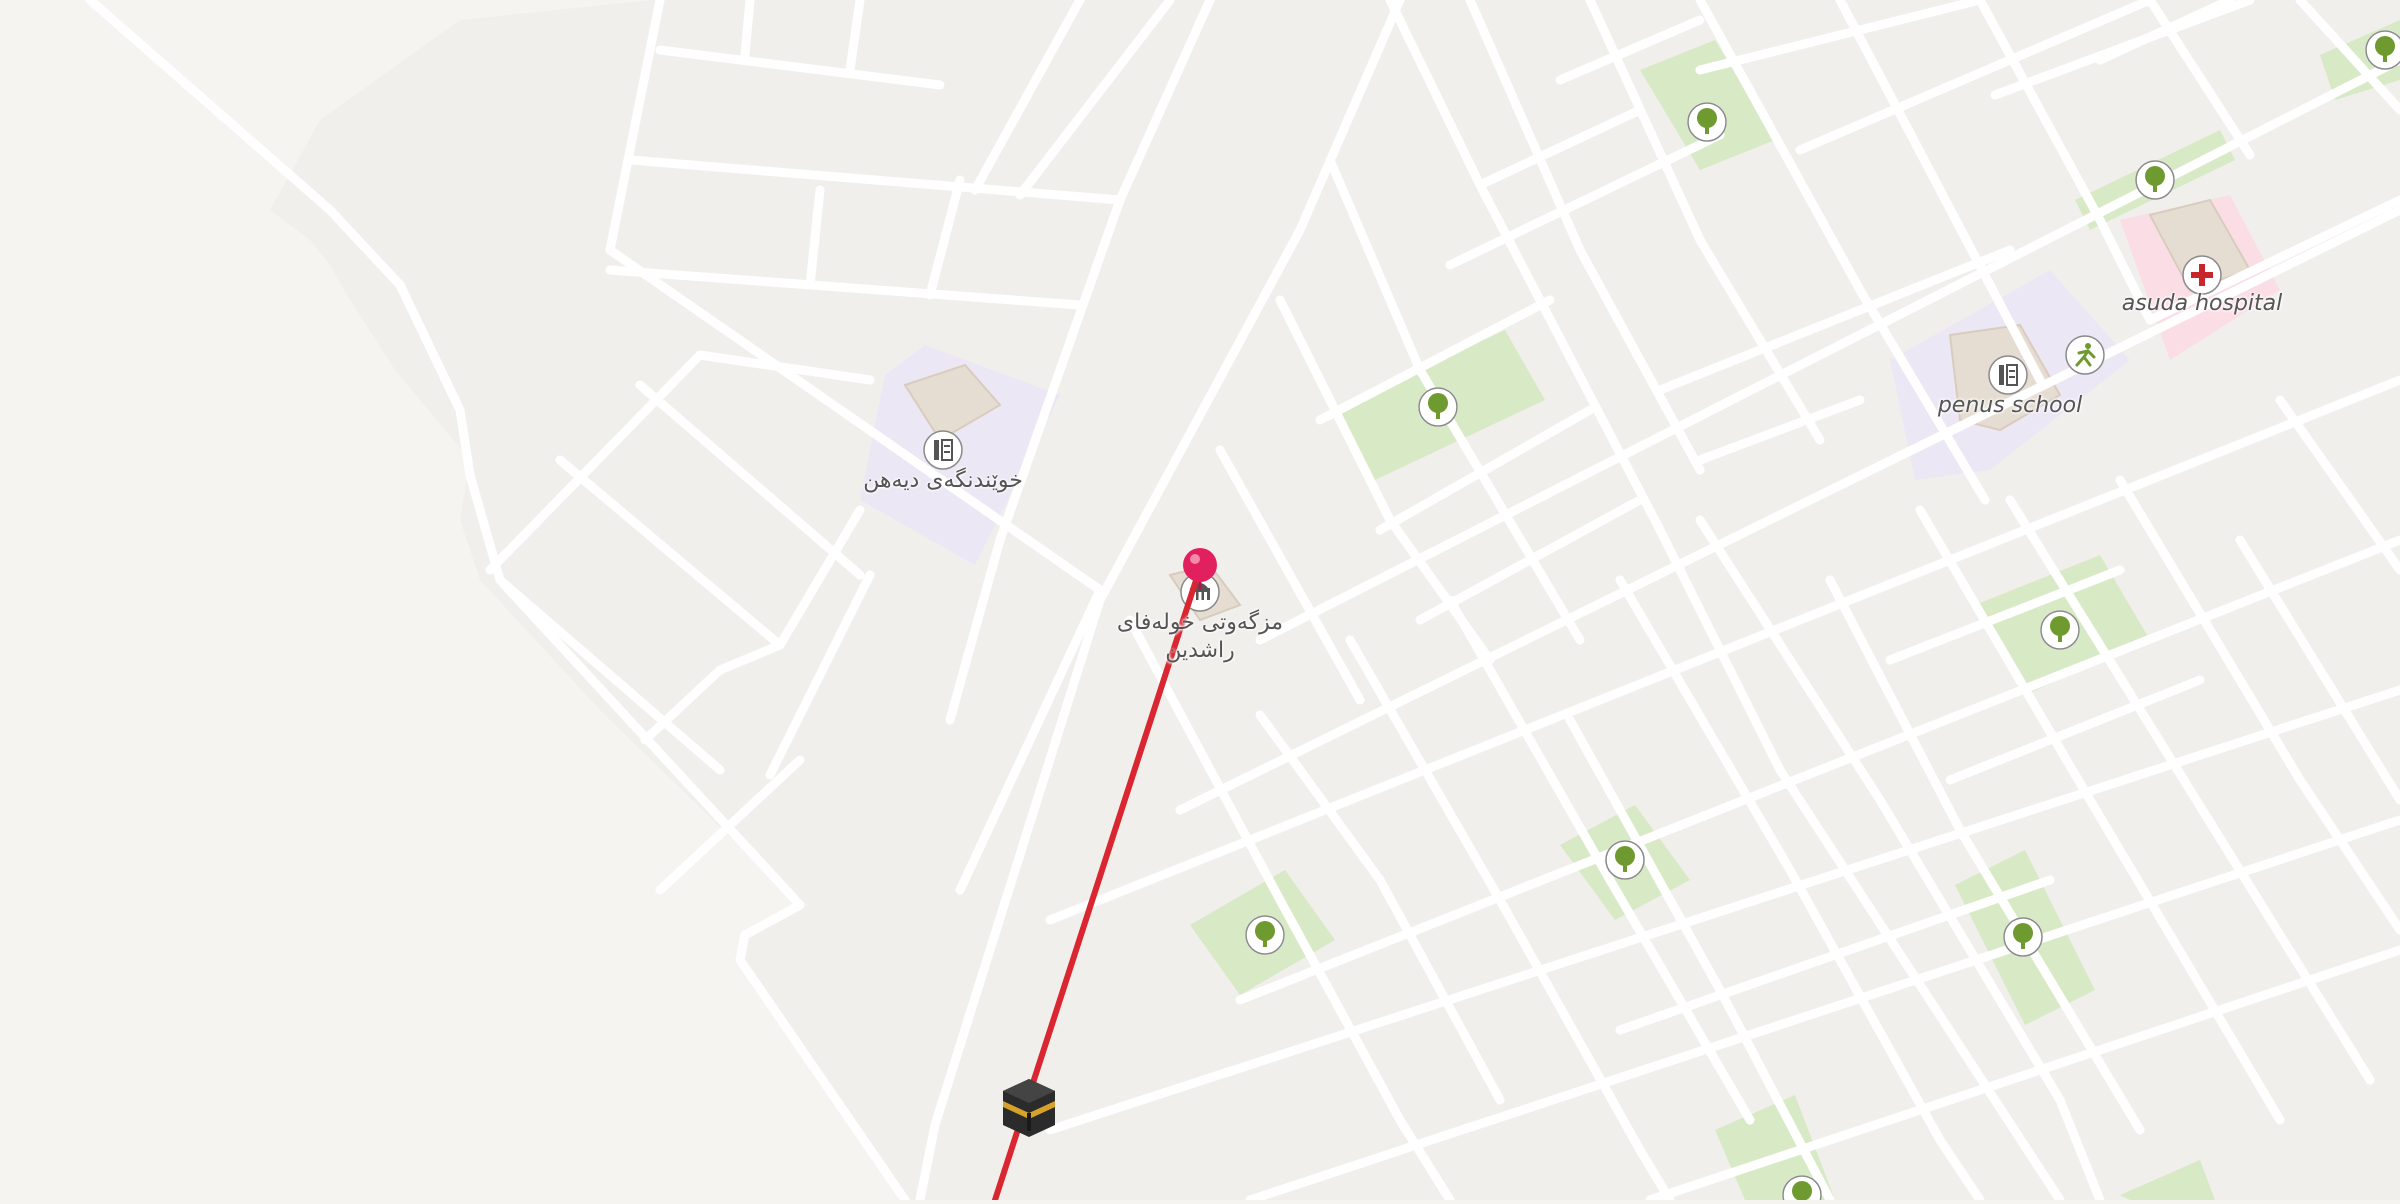  Describe the element at coordinates (2010, 406) in the screenshot. I see `place-label-penus-school: penus school` at that location.